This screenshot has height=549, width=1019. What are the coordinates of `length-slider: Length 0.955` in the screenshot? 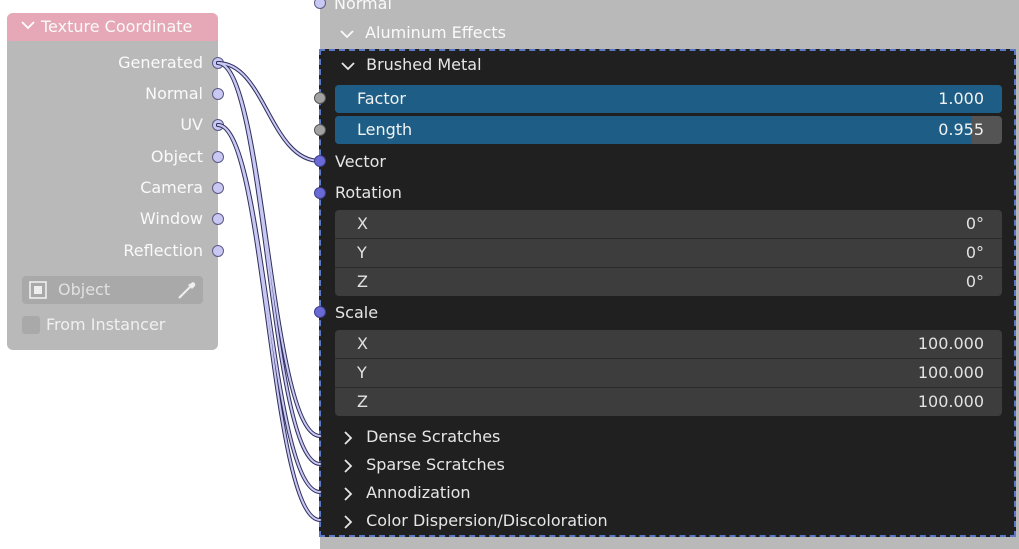 It's located at (668, 130).